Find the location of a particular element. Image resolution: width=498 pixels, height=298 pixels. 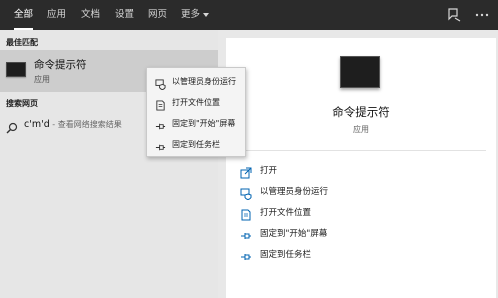

tab-apps: 应用 is located at coordinates (56, 15).